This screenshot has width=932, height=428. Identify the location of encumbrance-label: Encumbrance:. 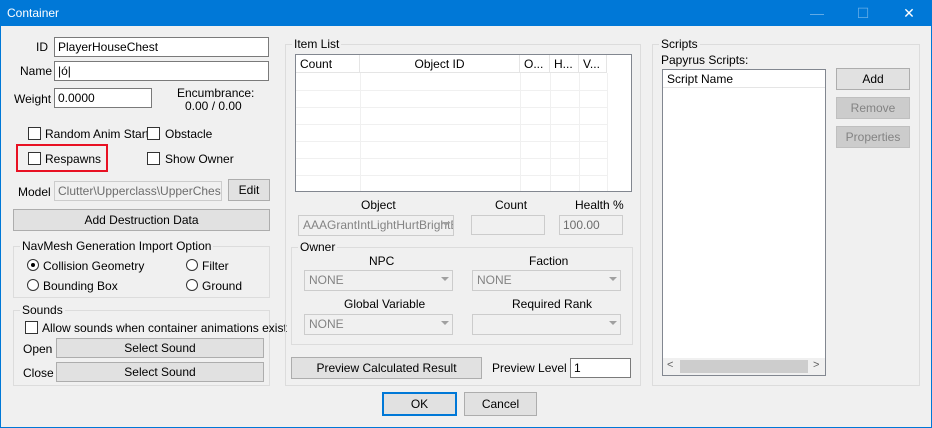
(216, 93).